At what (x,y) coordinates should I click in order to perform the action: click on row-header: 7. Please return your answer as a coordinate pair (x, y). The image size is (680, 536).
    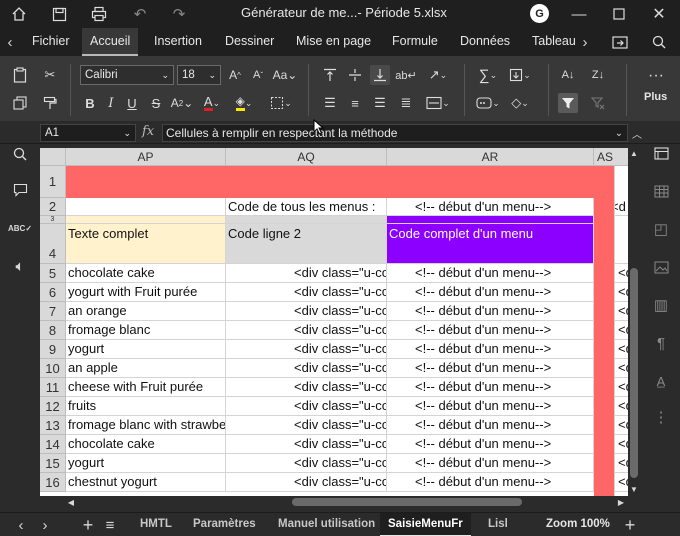
    Looking at the image, I should click on (53, 311).